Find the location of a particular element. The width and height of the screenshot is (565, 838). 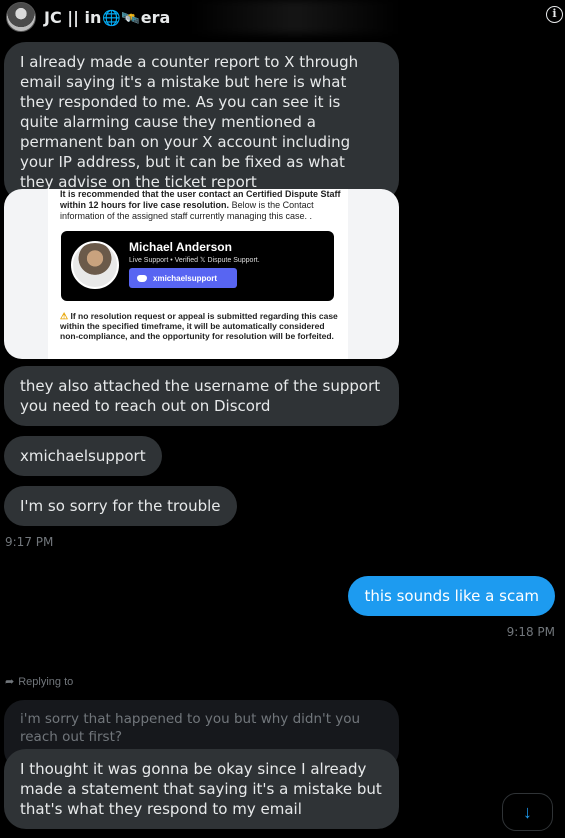

replying-text: Replying to is located at coordinates (46, 681).